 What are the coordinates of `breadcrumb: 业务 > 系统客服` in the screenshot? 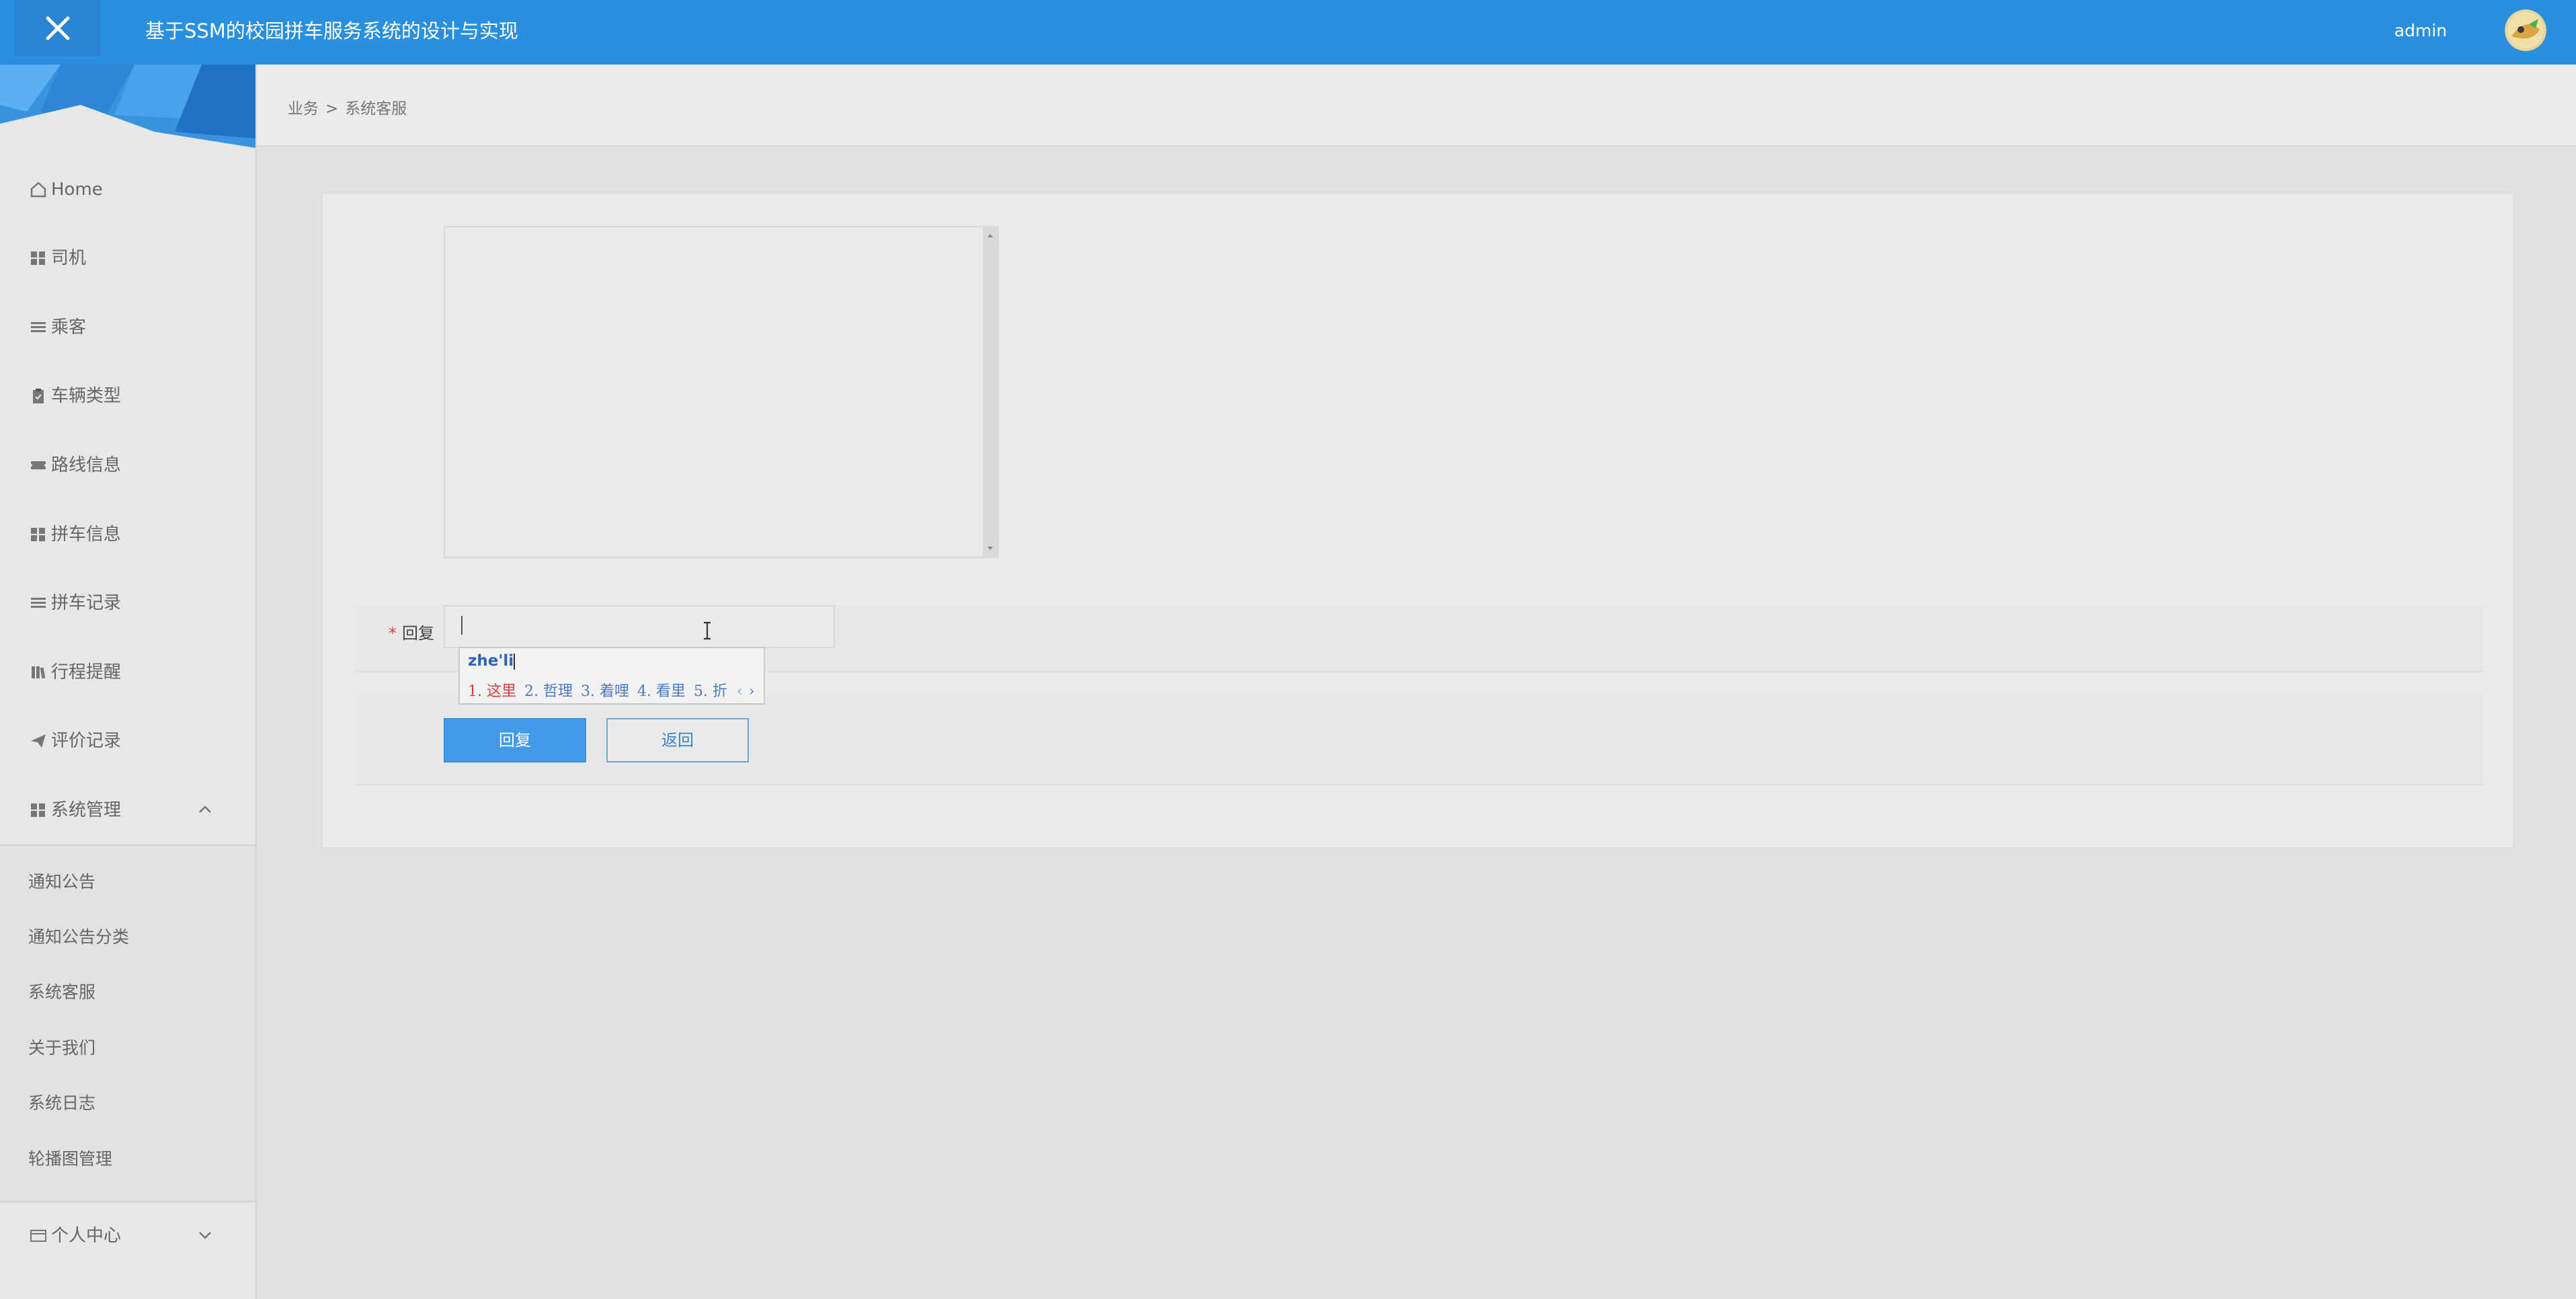 It's located at (350, 106).